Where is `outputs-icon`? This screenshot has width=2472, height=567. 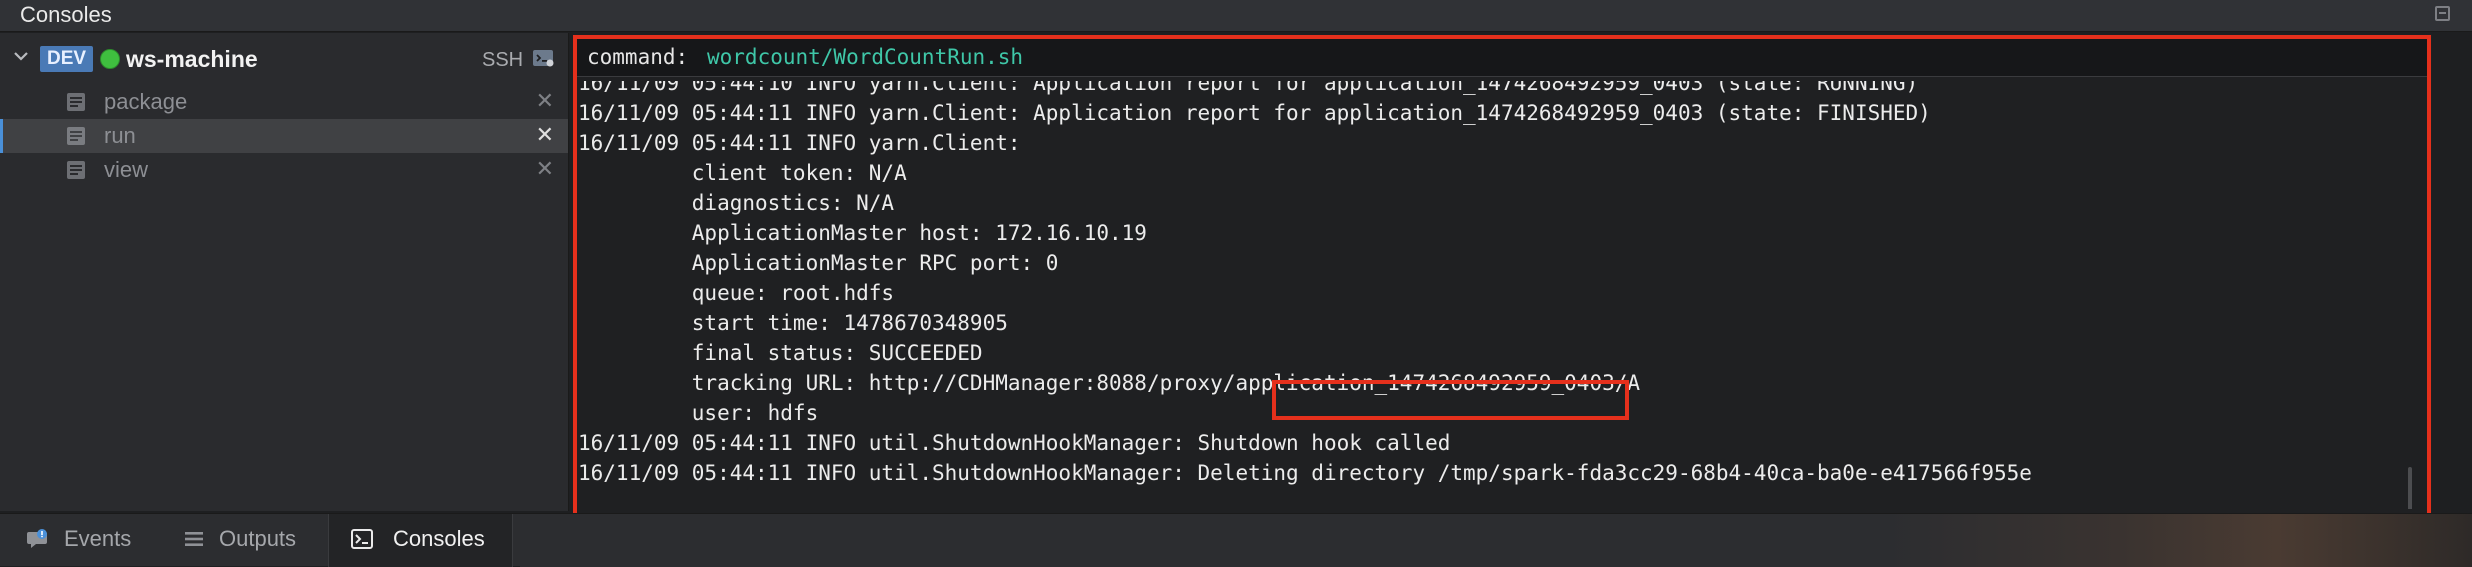 outputs-icon is located at coordinates (194, 539).